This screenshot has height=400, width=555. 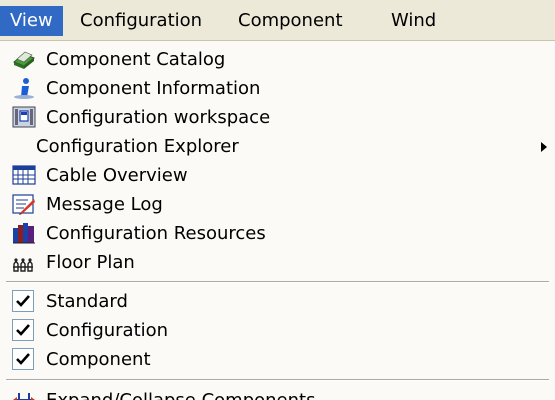 What do you see at coordinates (31, 21) in the screenshot?
I see `menu-view: View` at bounding box center [31, 21].